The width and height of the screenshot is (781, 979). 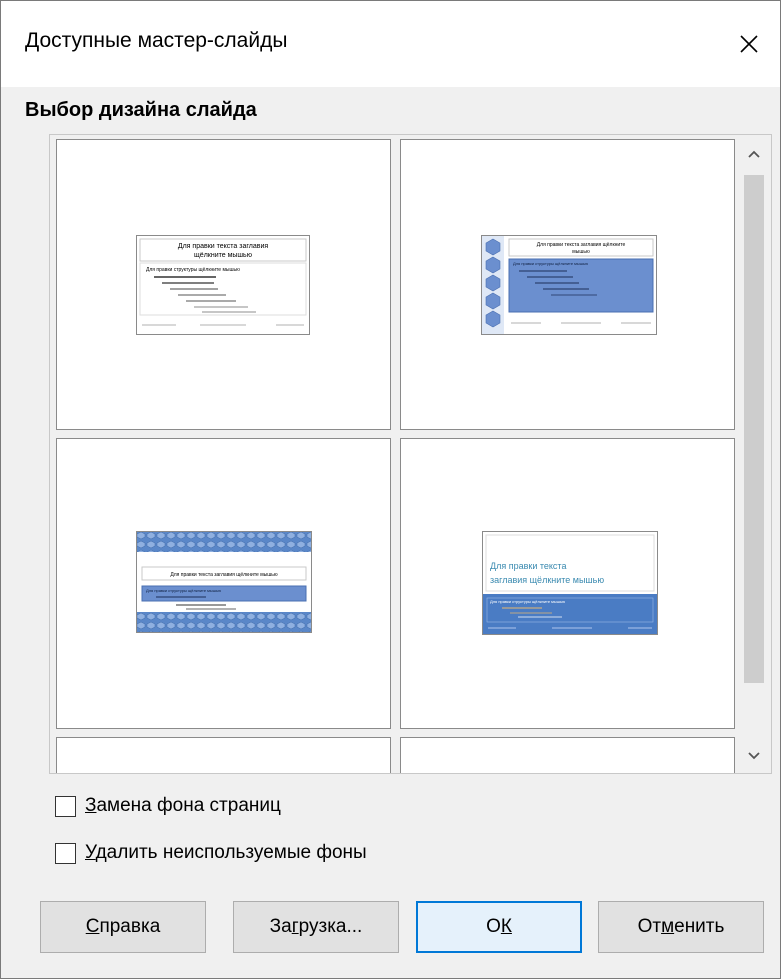 What do you see at coordinates (130, 926) in the screenshot?
I see `help-label-rest: правка` at bounding box center [130, 926].